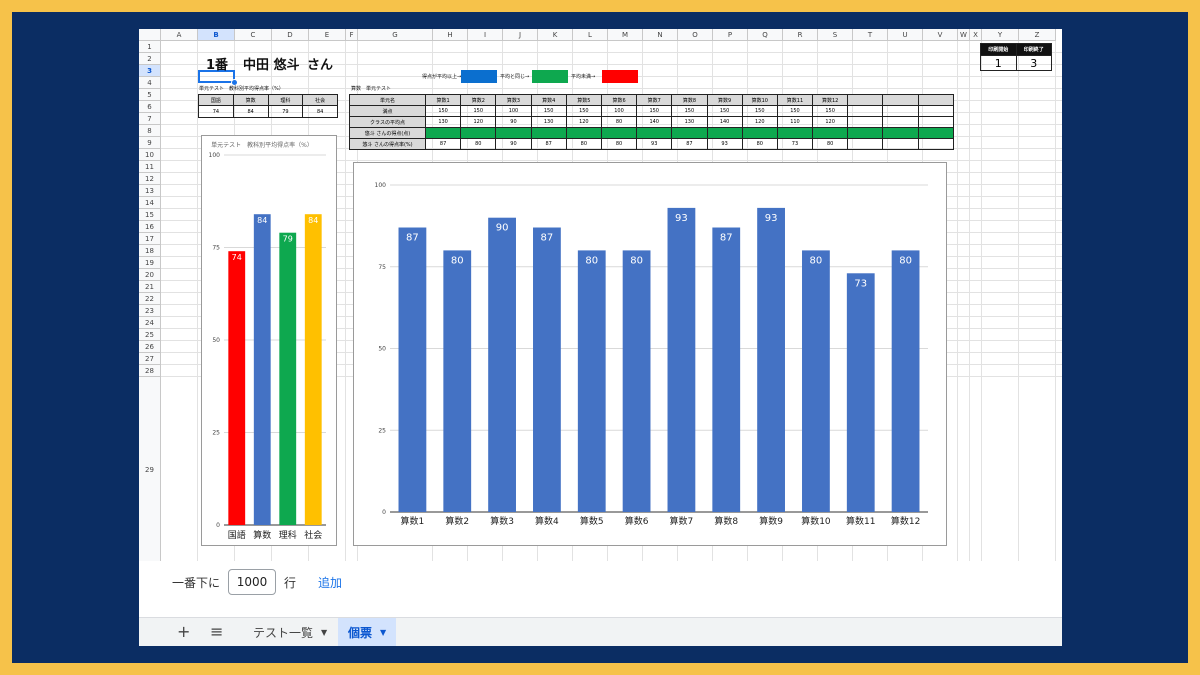  What do you see at coordinates (150, 371) in the screenshot?
I see `row-header-28: 28` at bounding box center [150, 371].